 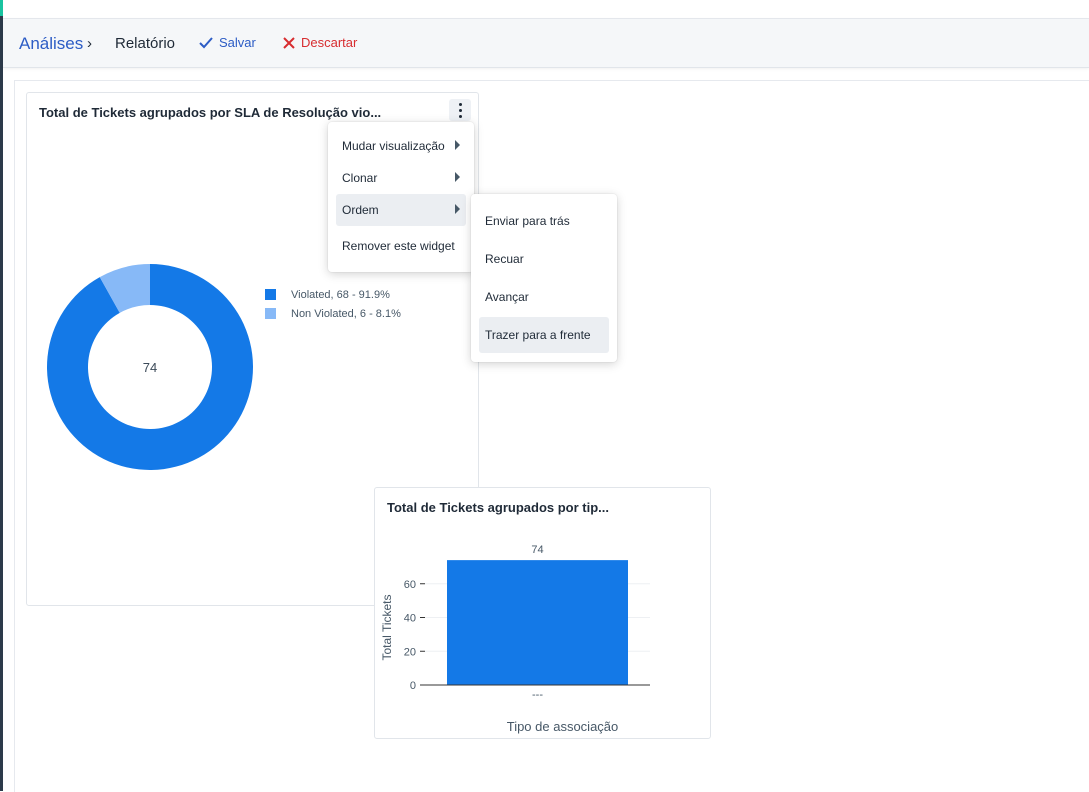 What do you see at coordinates (206, 42) in the screenshot?
I see `check-icon` at bounding box center [206, 42].